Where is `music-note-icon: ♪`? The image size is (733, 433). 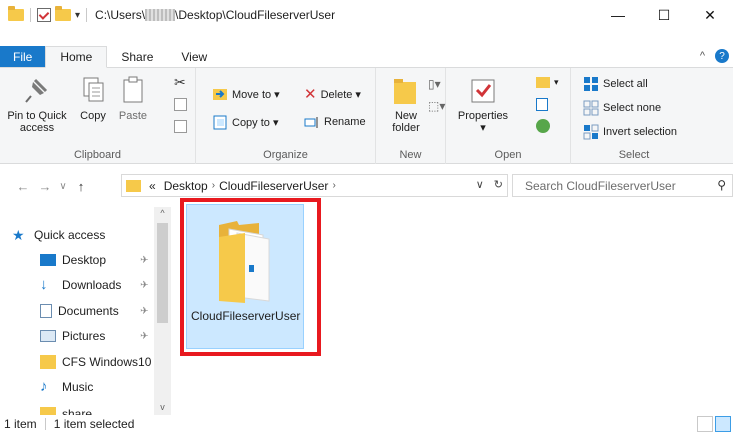
music-note-icon: ♪ is located at coordinates (44, 386).